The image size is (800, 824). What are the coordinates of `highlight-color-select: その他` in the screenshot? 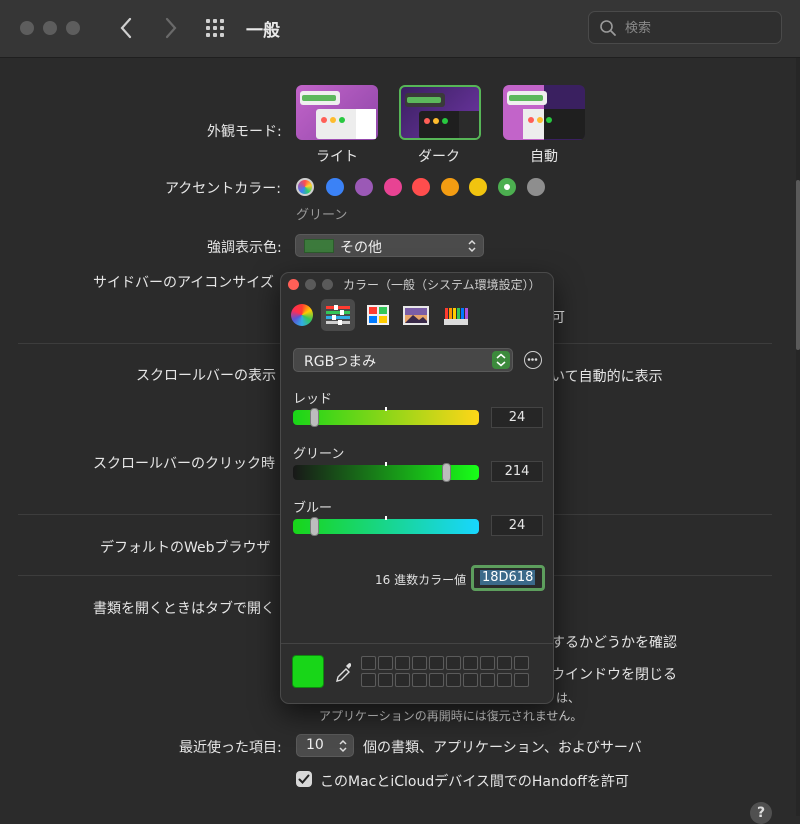 It's located at (389, 245).